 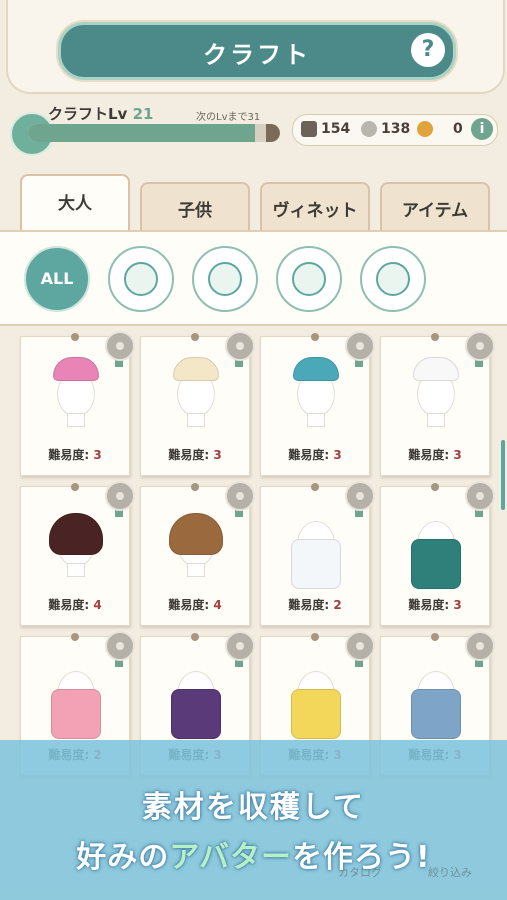 I want to click on filter-mannequin-button, so click(x=141, y=279).